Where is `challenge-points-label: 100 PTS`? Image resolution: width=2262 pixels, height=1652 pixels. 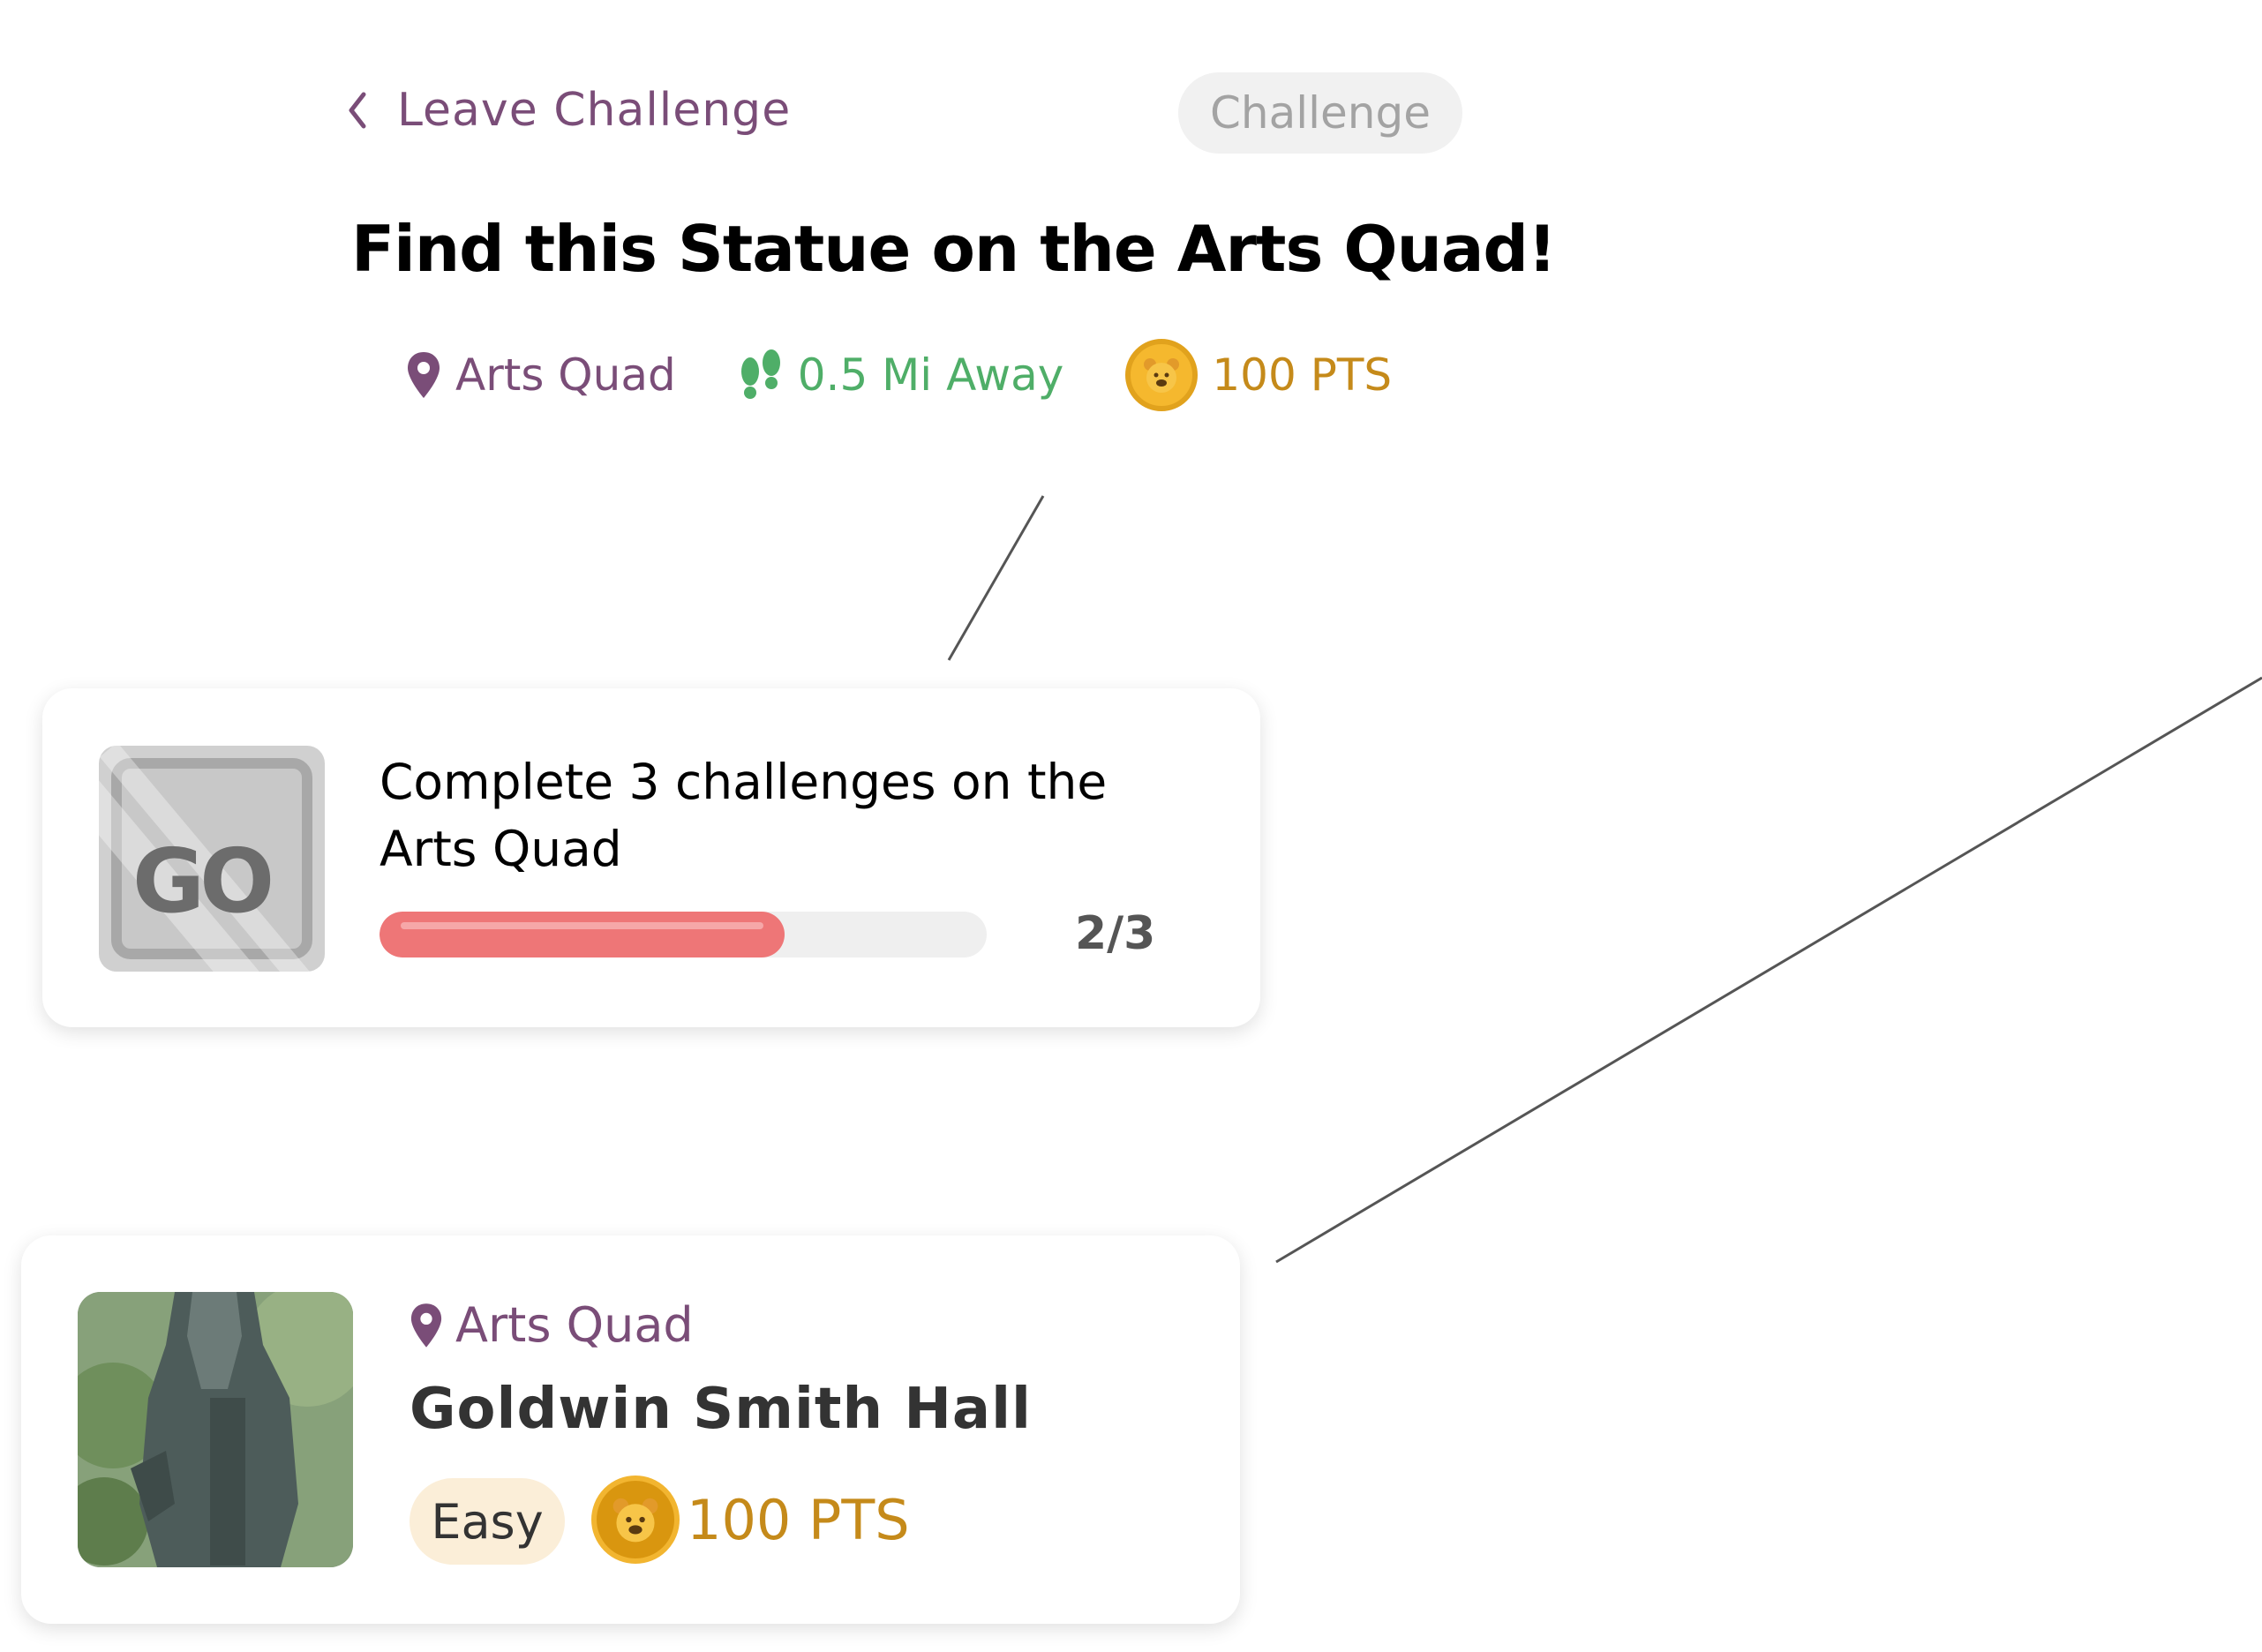
challenge-points-label: 100 PTS is located at coordinates (798, 1519).